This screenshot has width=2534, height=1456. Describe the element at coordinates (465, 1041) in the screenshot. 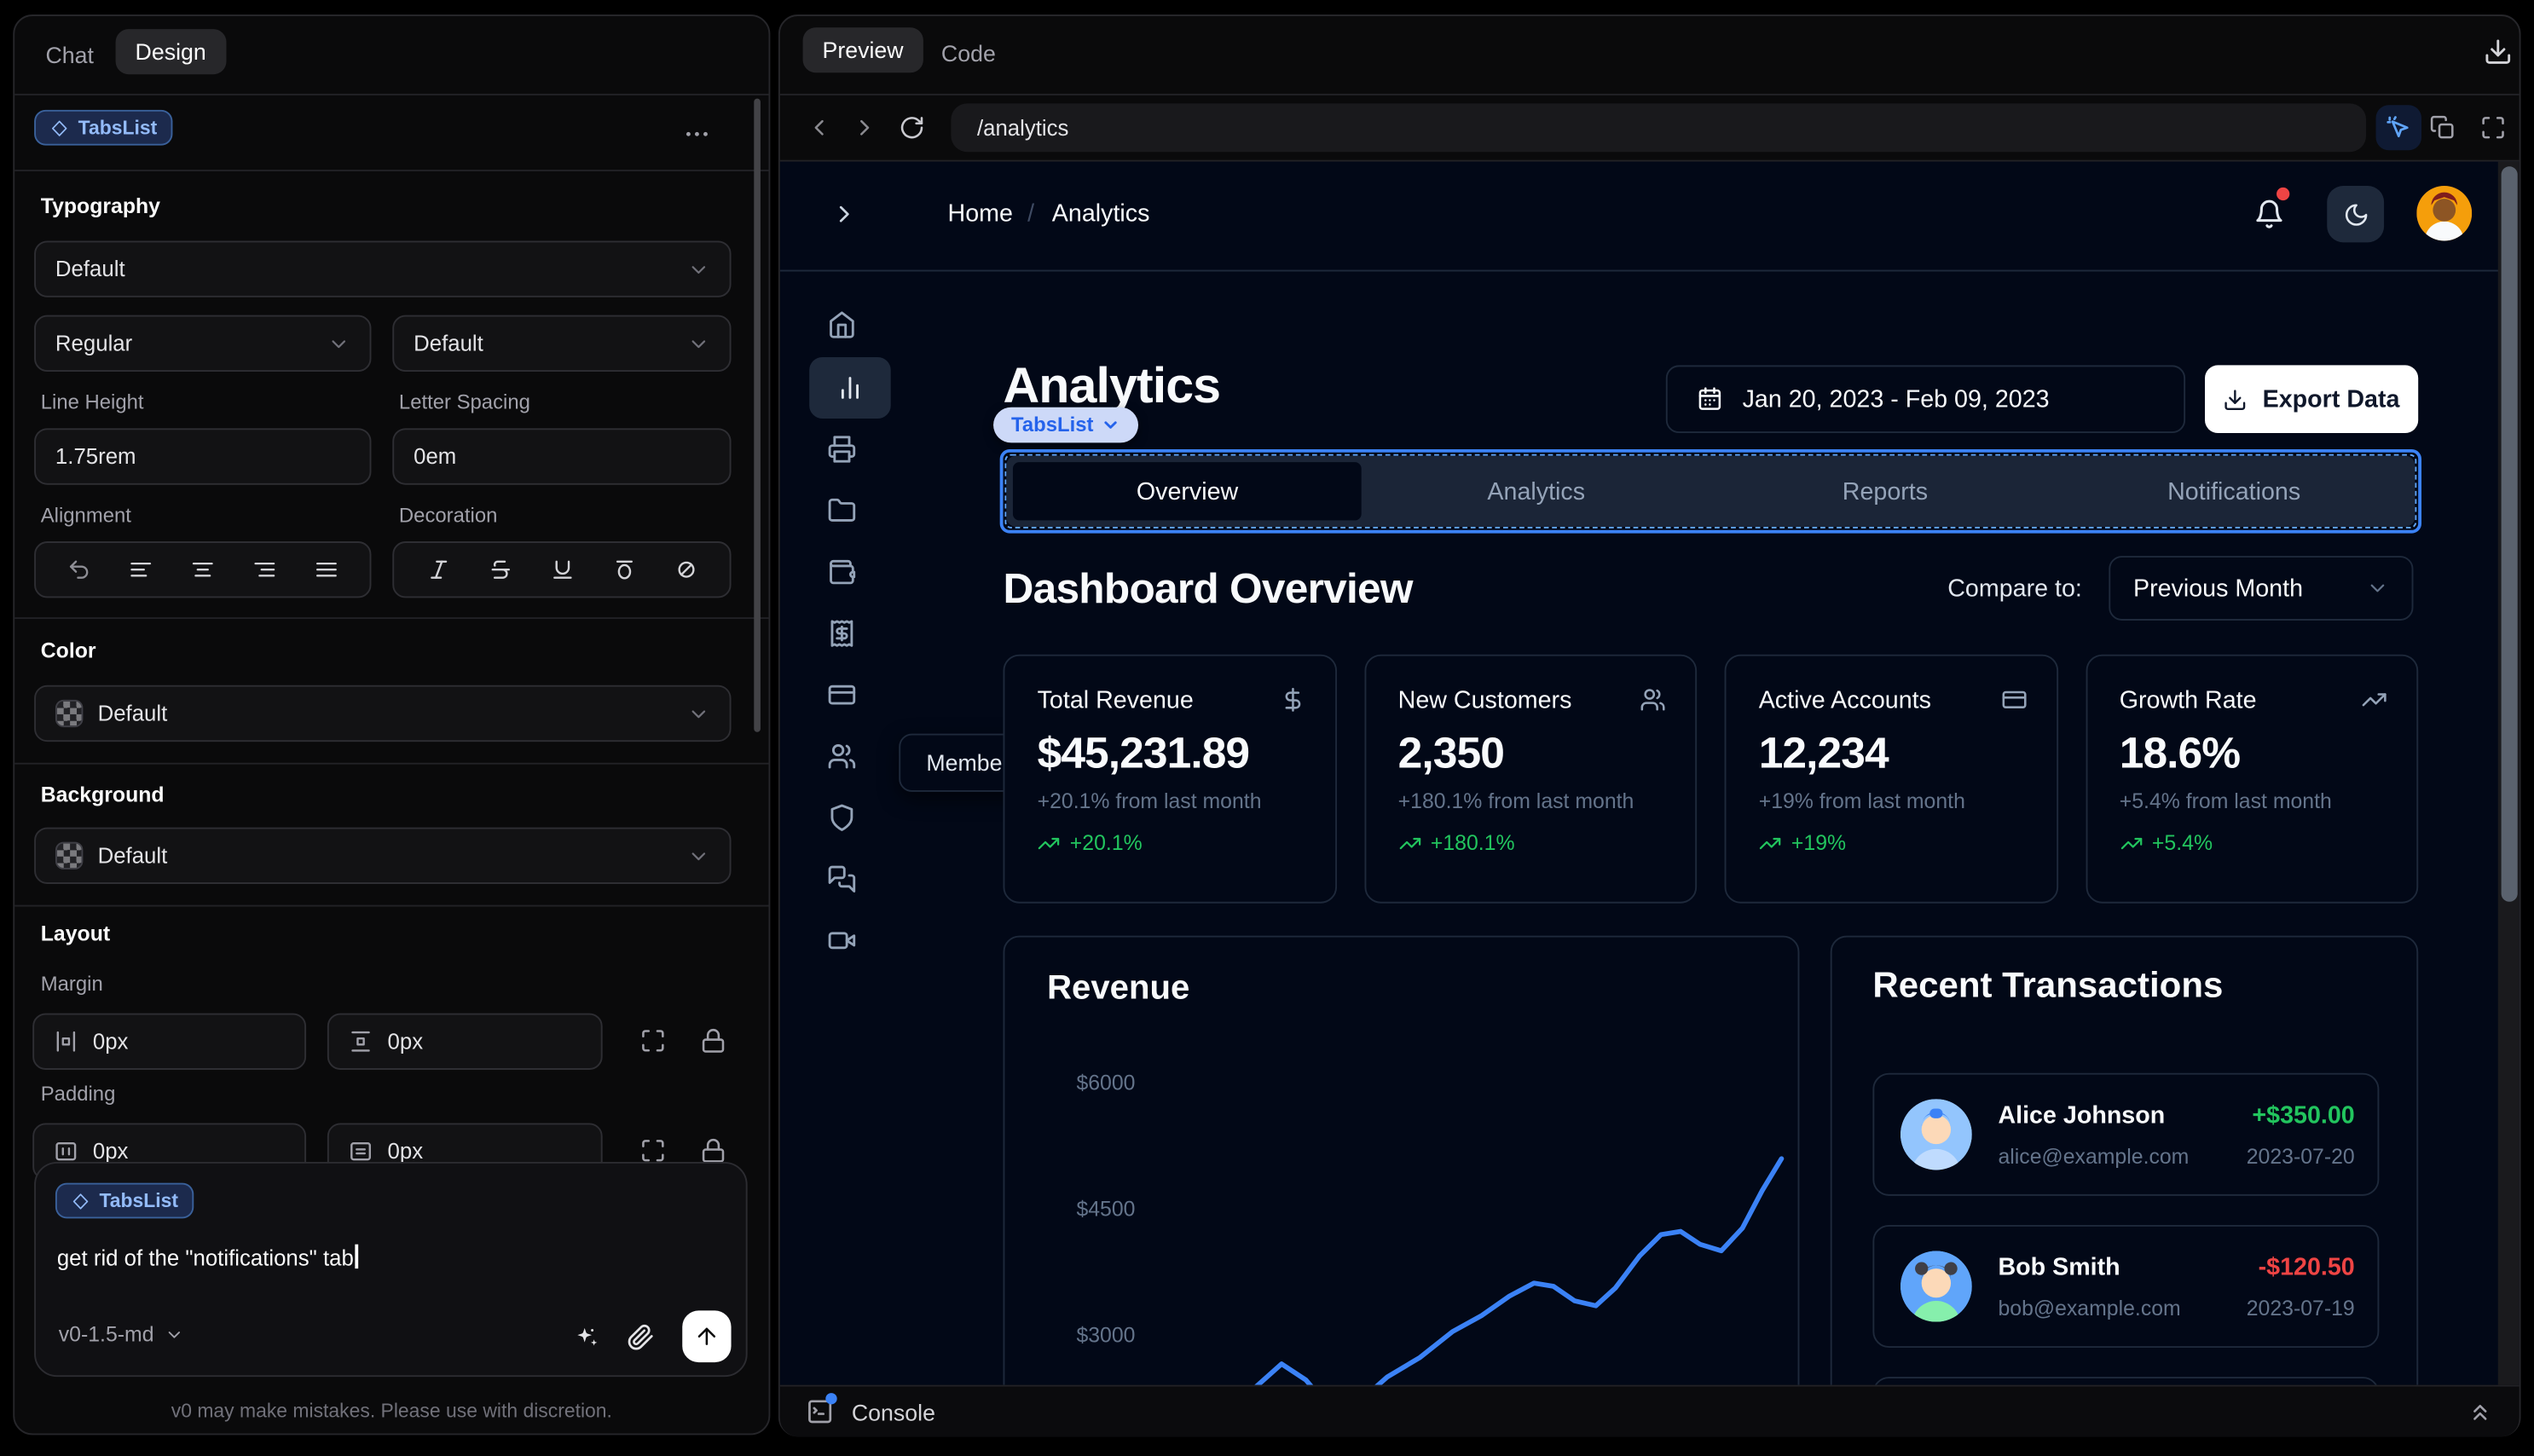

I see `margin-y-input: 0px` at that location.